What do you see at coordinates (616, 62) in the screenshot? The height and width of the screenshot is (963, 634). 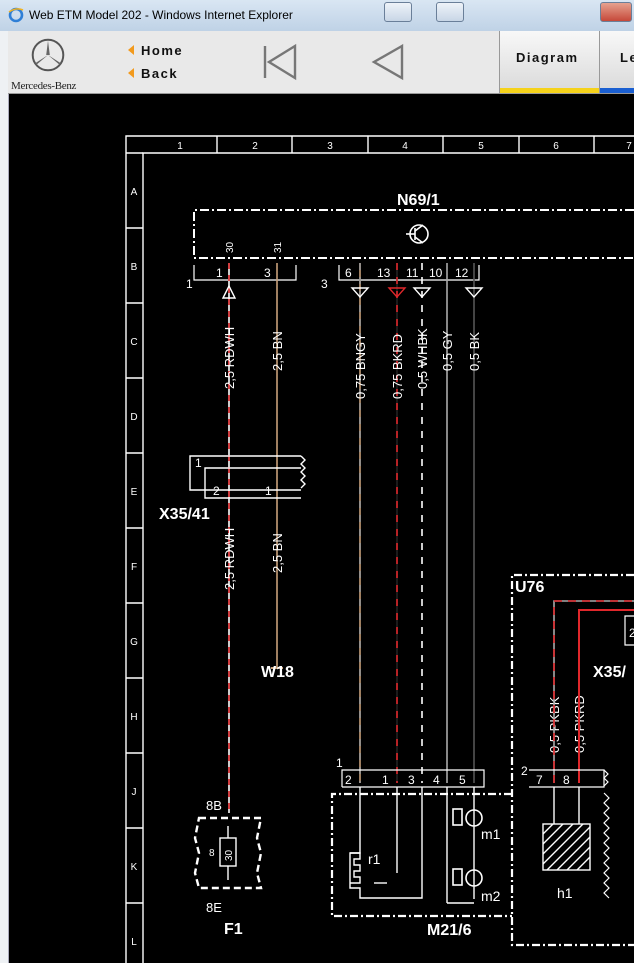 I see `tab-legend: Le` at bounding box center [616, 62].